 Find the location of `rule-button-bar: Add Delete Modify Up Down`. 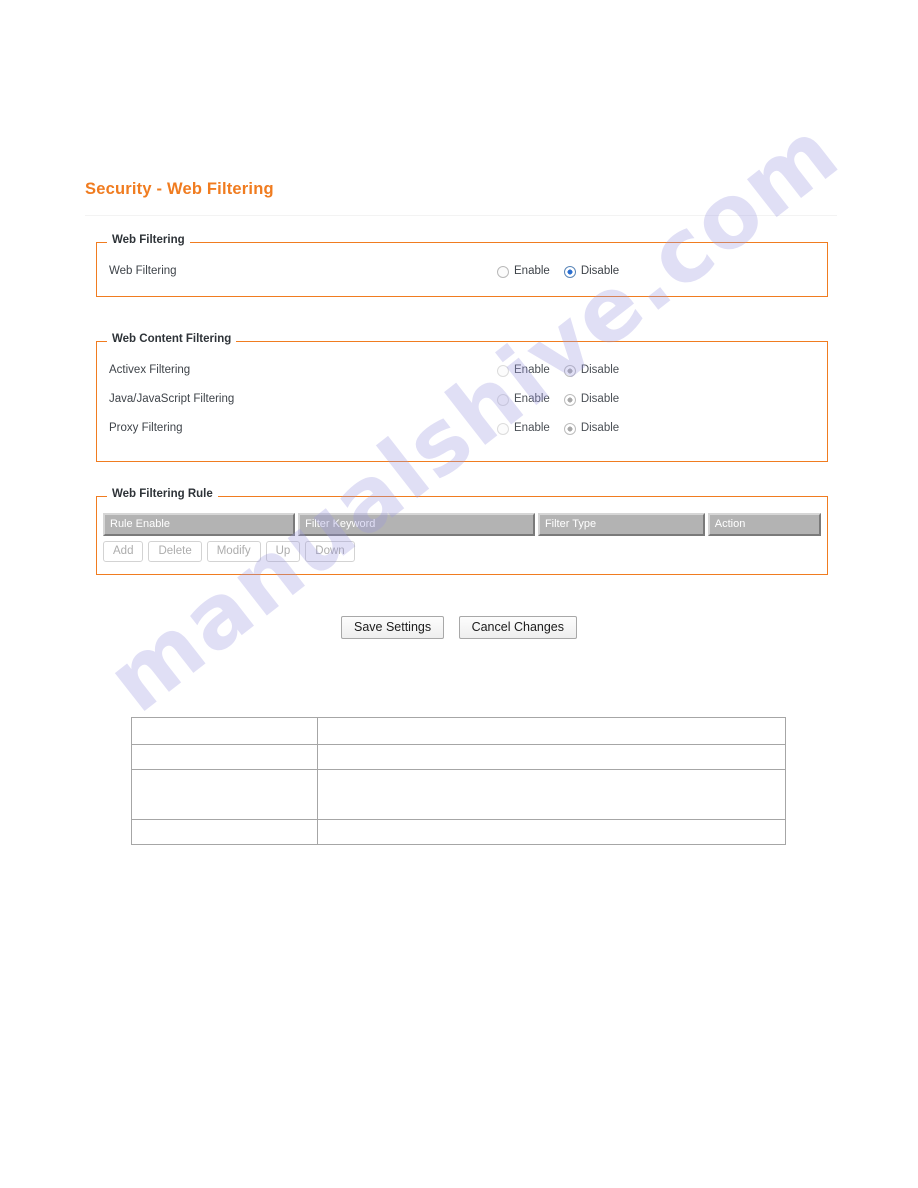

rule-button-bar: Add Delete Modify Up Down is located at coordinates (462, 551).